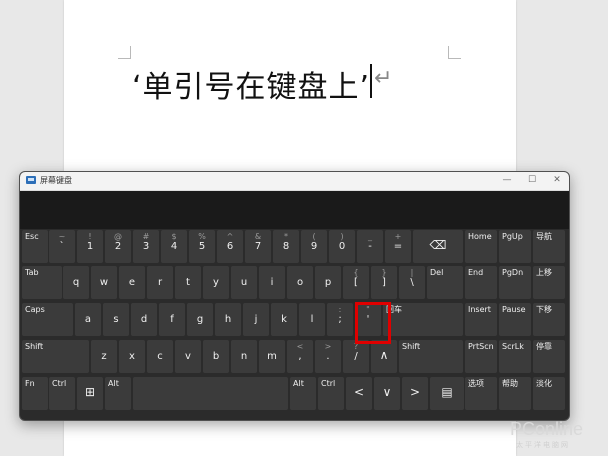  I want to click on key-6: ^ 6, so click(230, 246).